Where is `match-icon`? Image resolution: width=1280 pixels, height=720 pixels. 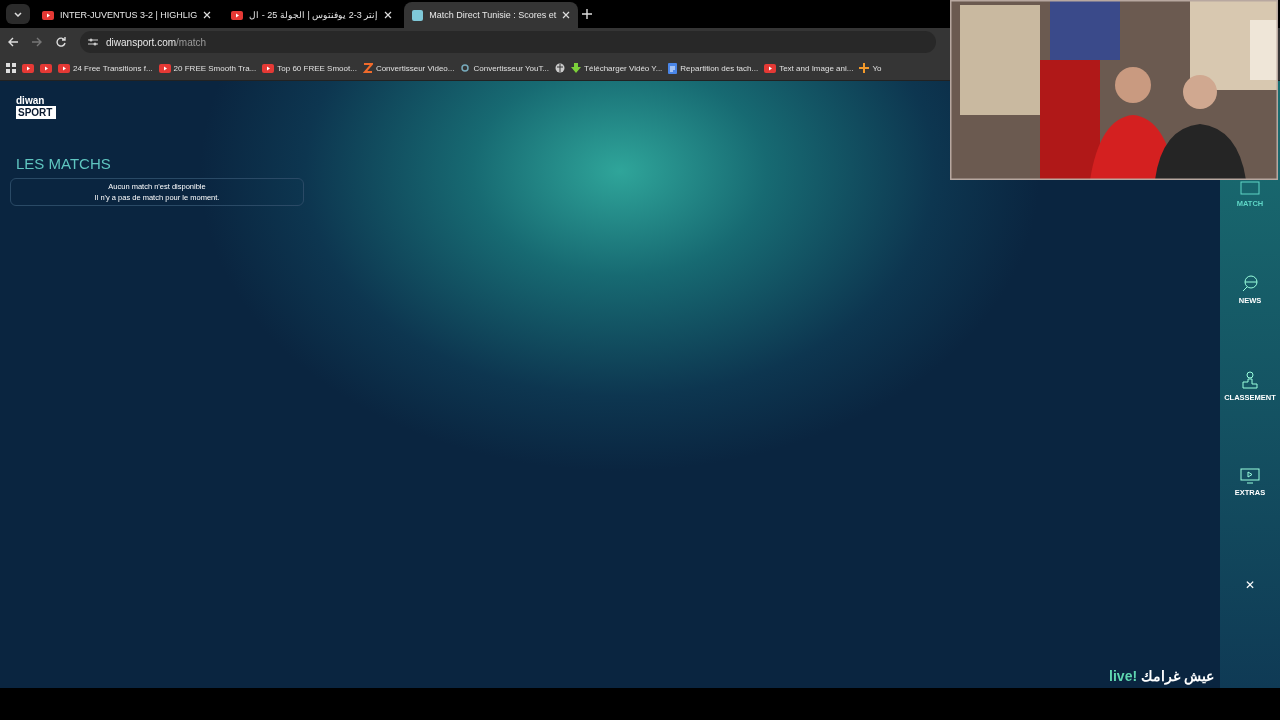
match-icon is located at coordinates (1250, 188).